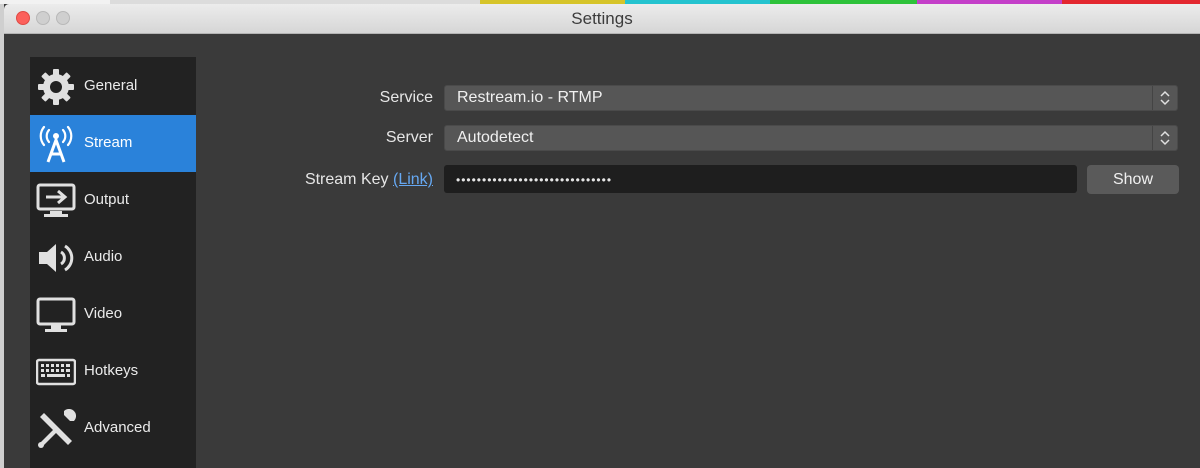 This screenshot has width=1200, height=468. Describe the element at coordinates (346, 179) in the screenshot. I see `stream-key-label: Stream Key` at that location.